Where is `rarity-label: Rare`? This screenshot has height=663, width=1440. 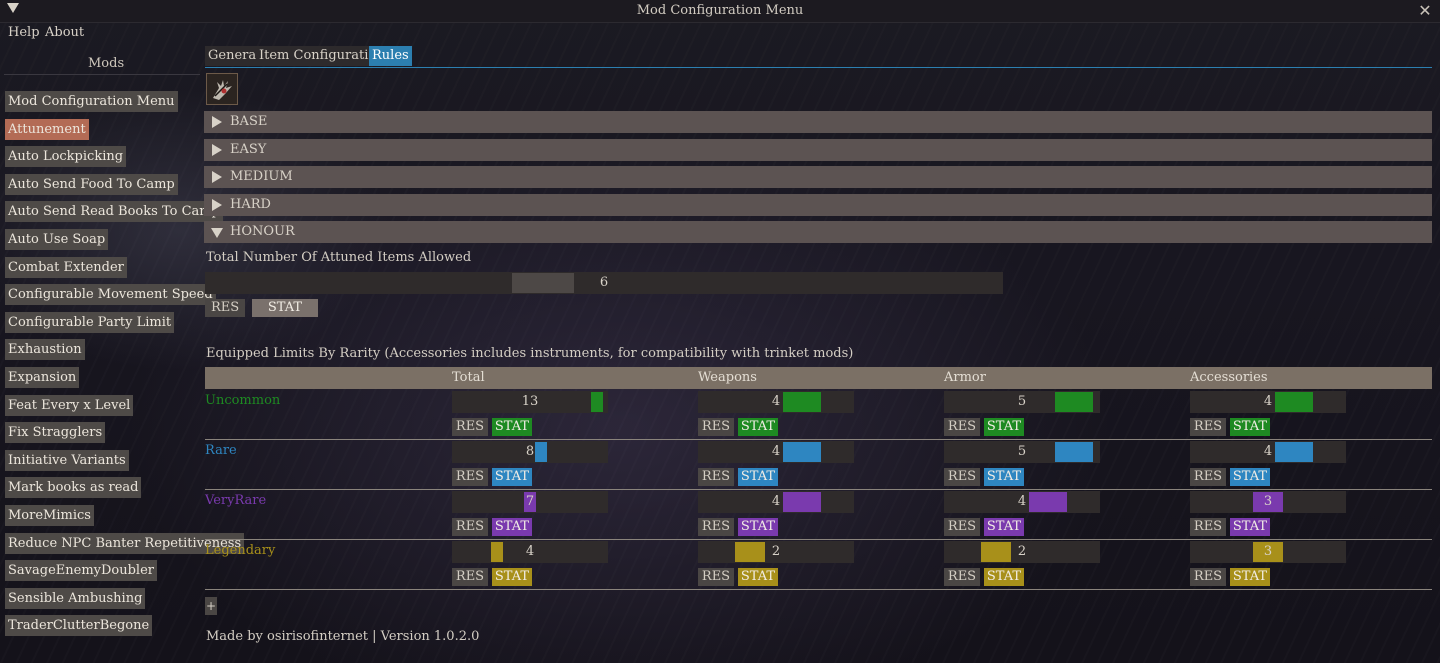
rarity-label: Rare is located at coordinates (221, 450).